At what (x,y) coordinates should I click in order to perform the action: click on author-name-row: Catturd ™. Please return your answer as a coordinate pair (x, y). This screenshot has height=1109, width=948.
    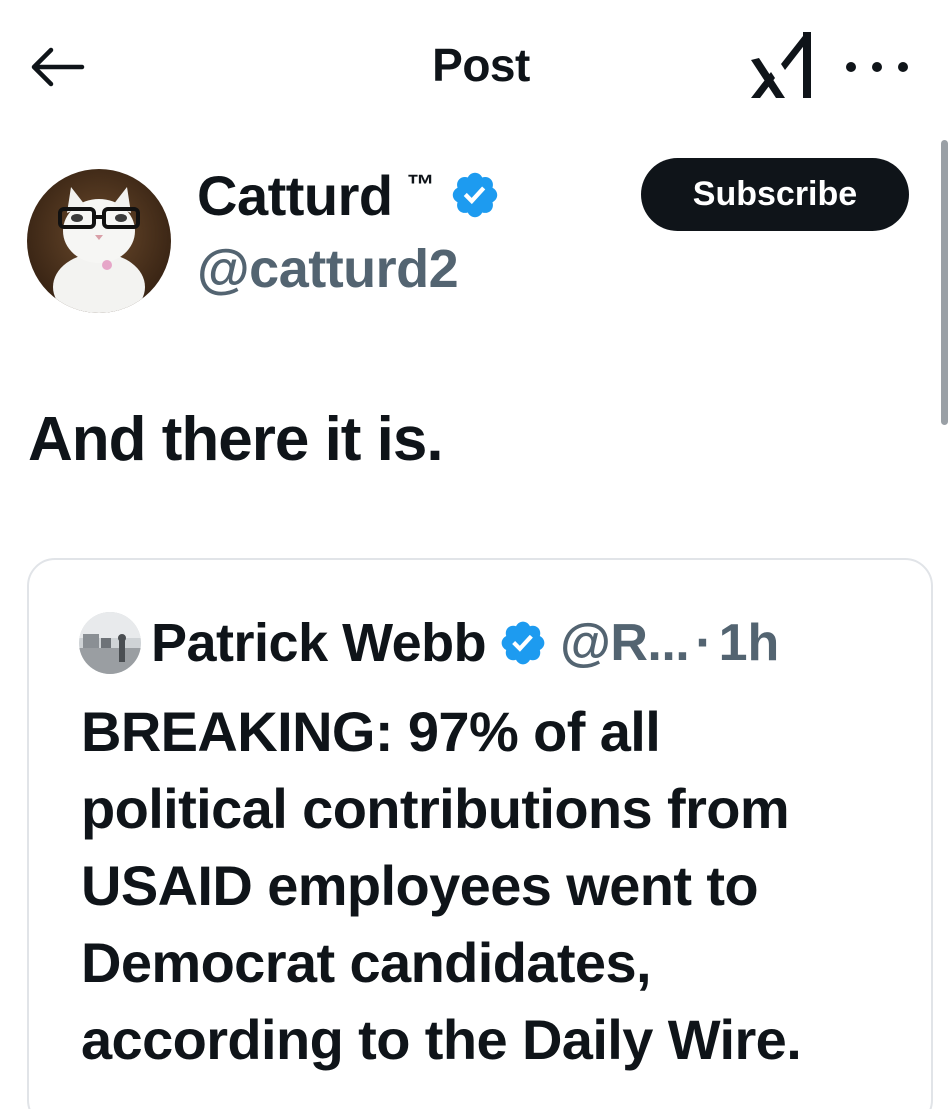
    Looking at the image, I should click on (349, 195).